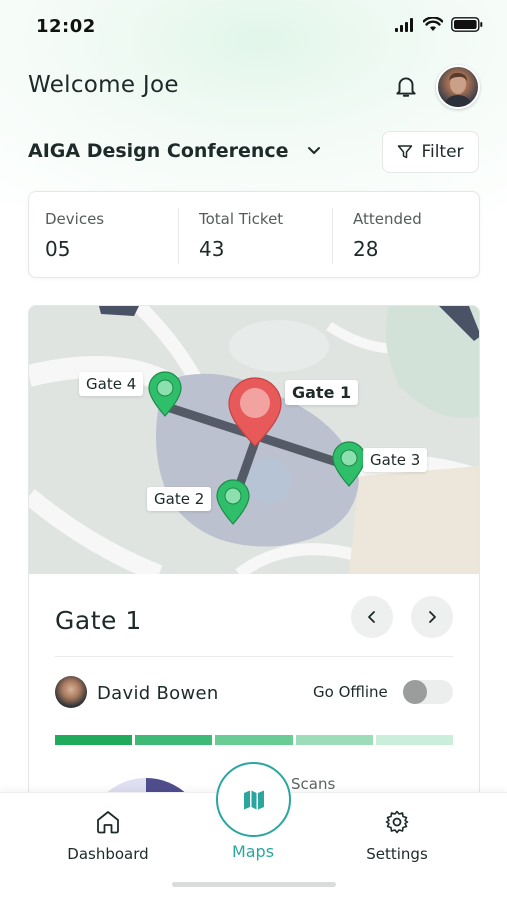 Image resolution: width=507 pixels, height=900 pixels. I want to click on home-indicator, so click(254, 884).